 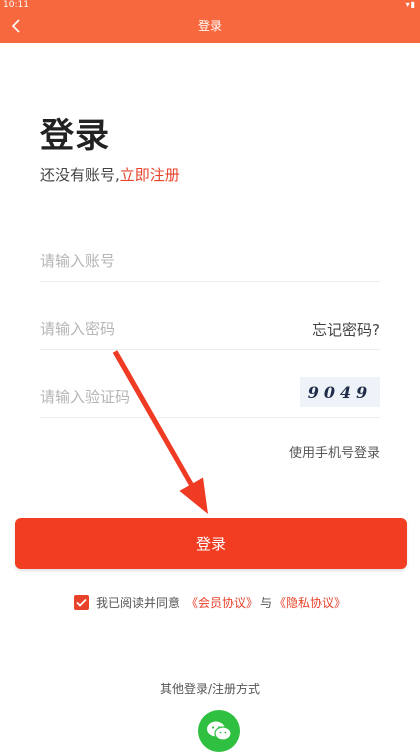 I want to click on agreement-checkbox, so click(x=81, y=602).